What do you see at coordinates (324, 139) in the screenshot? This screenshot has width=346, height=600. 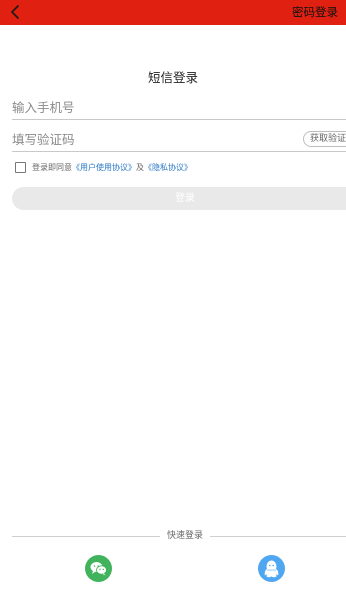 I see `get-code-button: 获取验证码` at bounding box center [324, 139].